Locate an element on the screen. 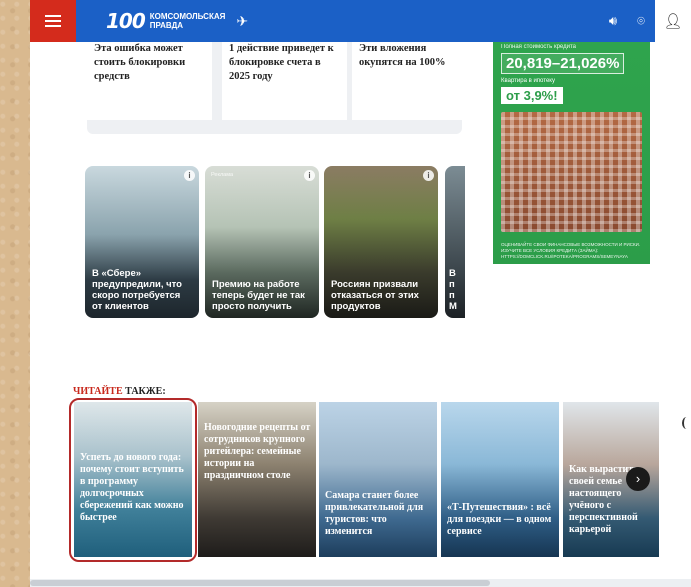 This screenshot has width=691, height=587. logo-line-2: правда is located at coordinates (166, 25).